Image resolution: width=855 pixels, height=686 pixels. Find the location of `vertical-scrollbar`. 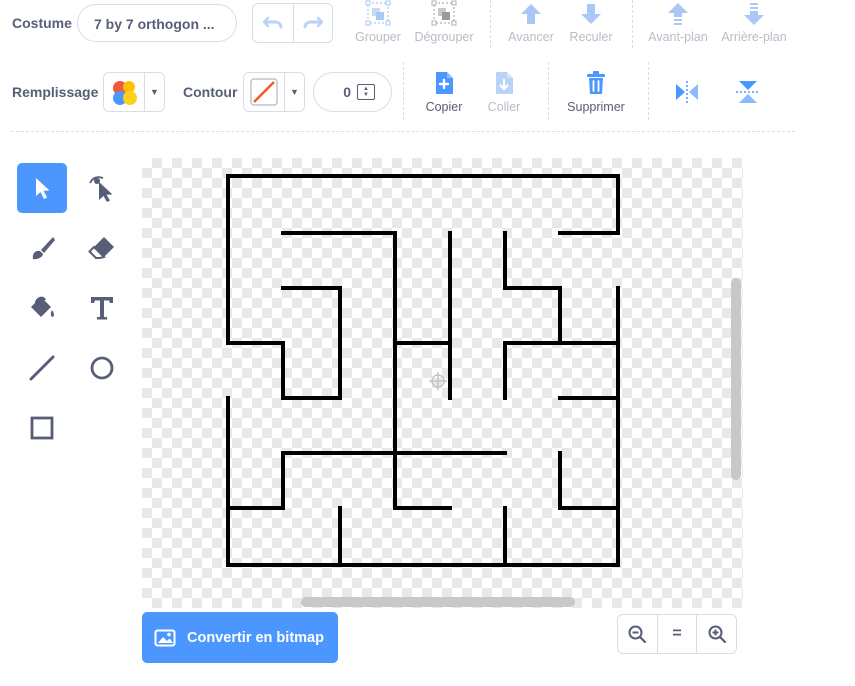

vertical-scrollbar is located at coordinates (736, 379).